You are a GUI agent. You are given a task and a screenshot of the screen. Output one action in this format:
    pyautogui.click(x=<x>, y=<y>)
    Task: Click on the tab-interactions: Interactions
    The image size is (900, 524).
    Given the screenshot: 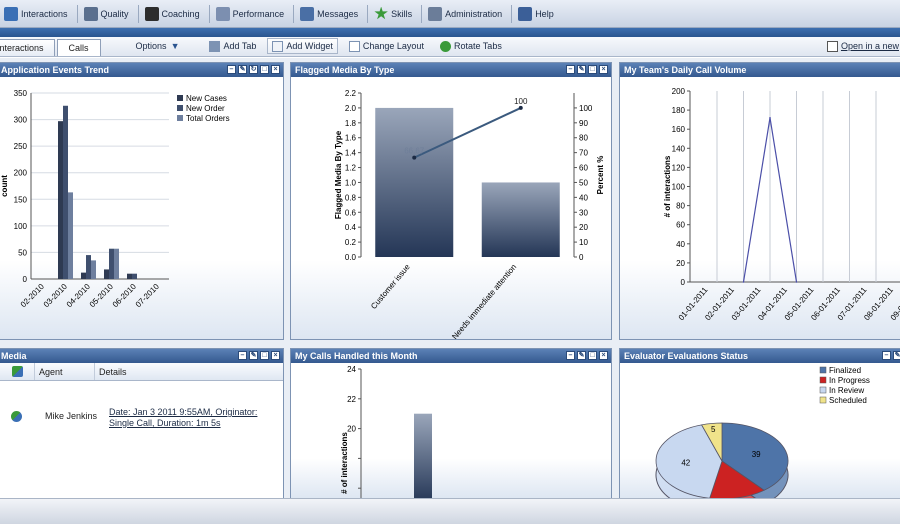 What is the action you would take?
    pyautogui.click(x=27, y=47)
    